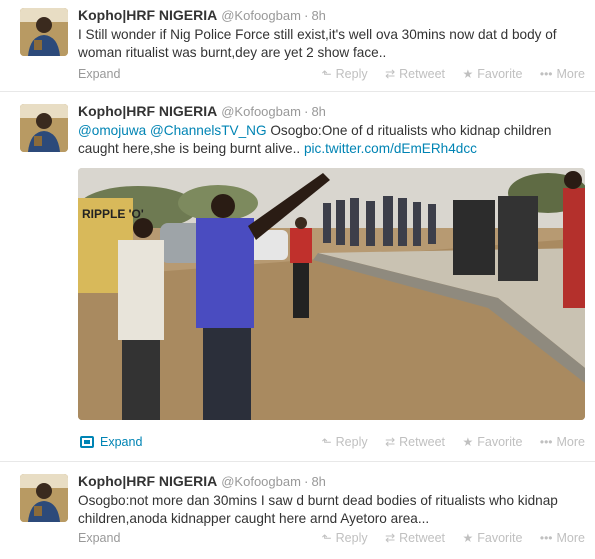 Image resolution: width=595 pixels, height=559 pixels. Describe the element at coordinates (87, 442) in the screenshot. I see `media-icon` at that location.